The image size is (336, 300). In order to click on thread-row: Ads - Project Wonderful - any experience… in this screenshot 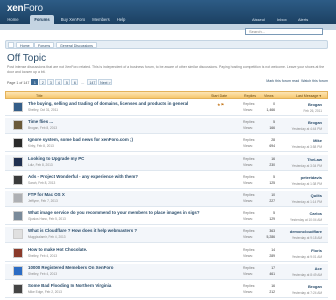, I will do `click(166, 181)`.